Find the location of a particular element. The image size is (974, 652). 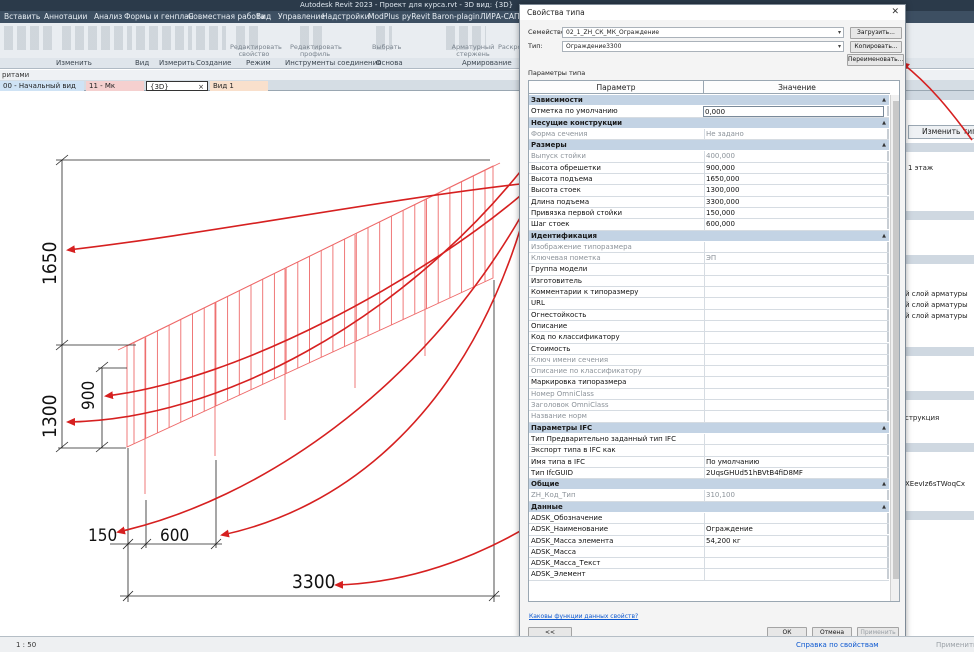

parameter-row: Маркировка типоразмера is located at coordinates (709, 383).